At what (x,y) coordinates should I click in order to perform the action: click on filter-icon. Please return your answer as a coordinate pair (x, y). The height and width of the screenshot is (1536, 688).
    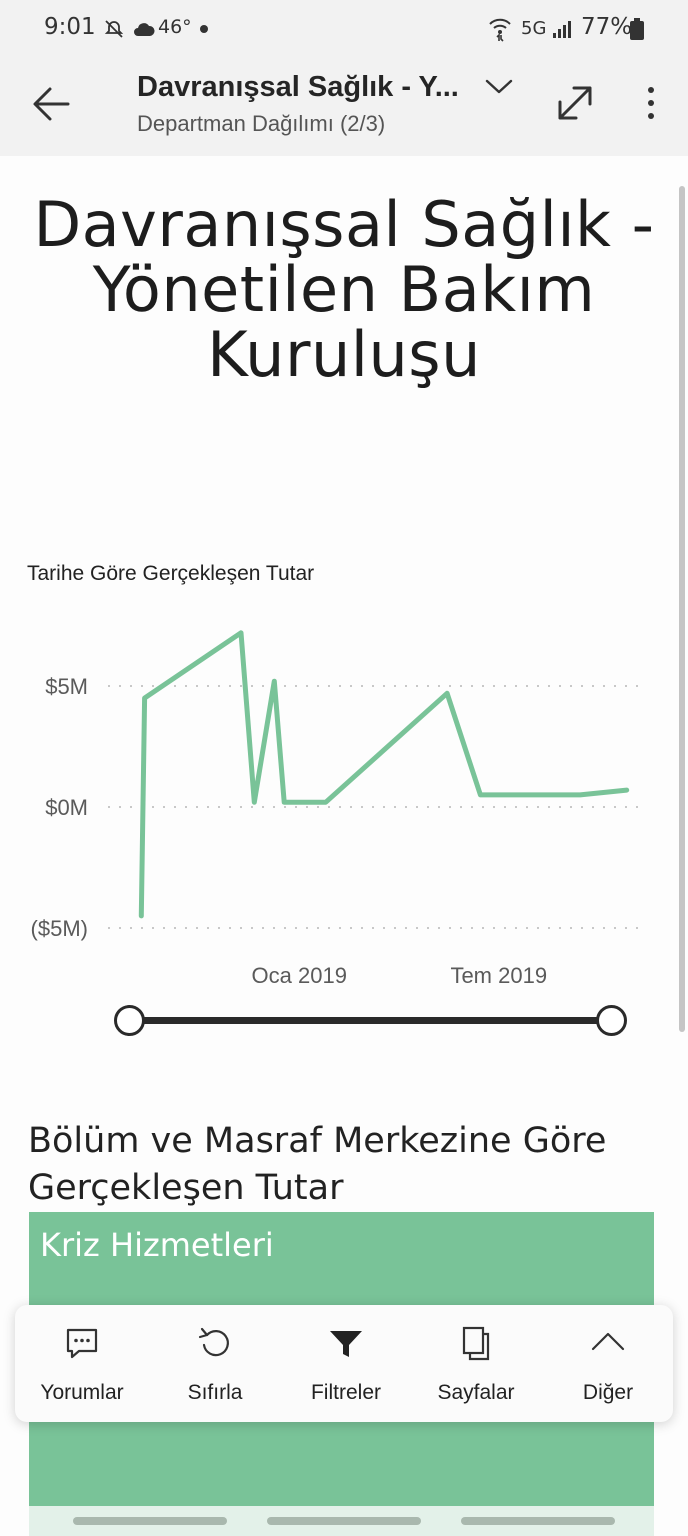
    Looking at the image, I should click on (346, 1344).